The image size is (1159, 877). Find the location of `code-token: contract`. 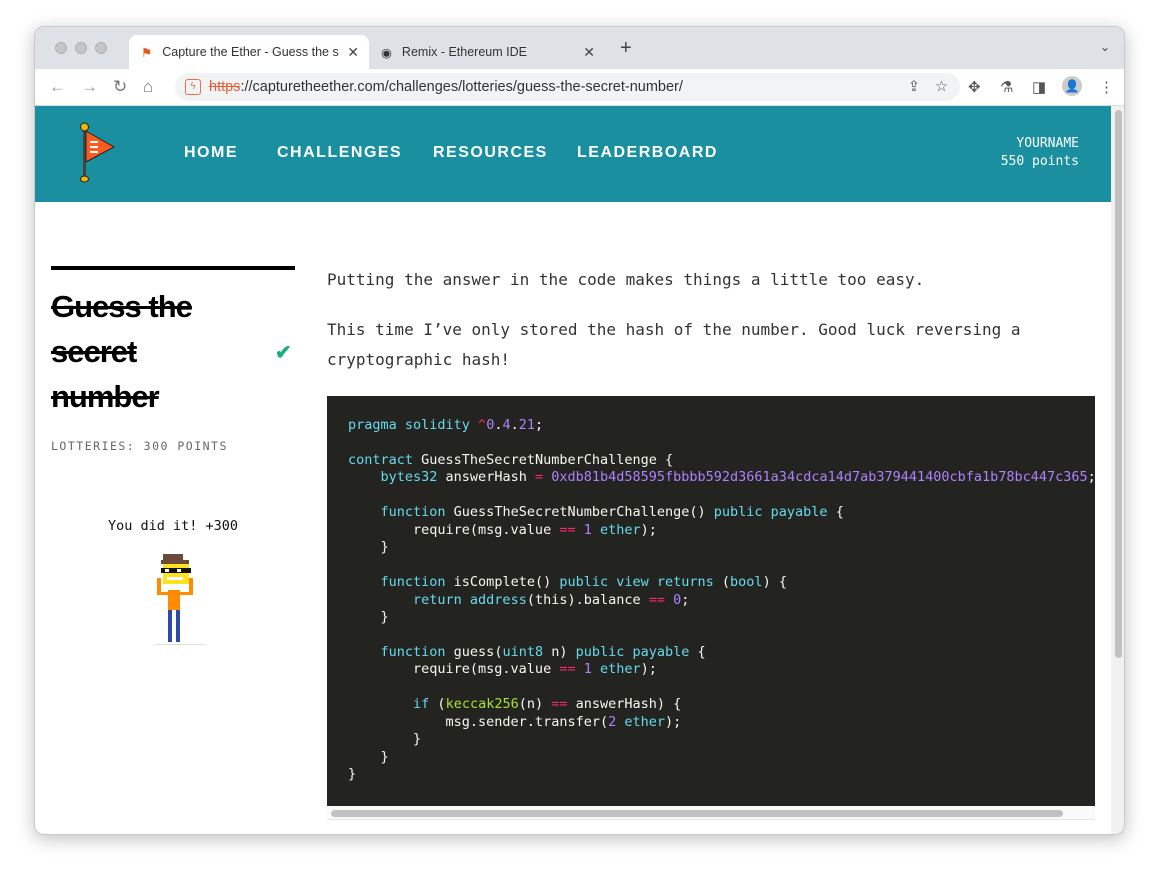

code-token: contract is located at coordinates (381, 459).